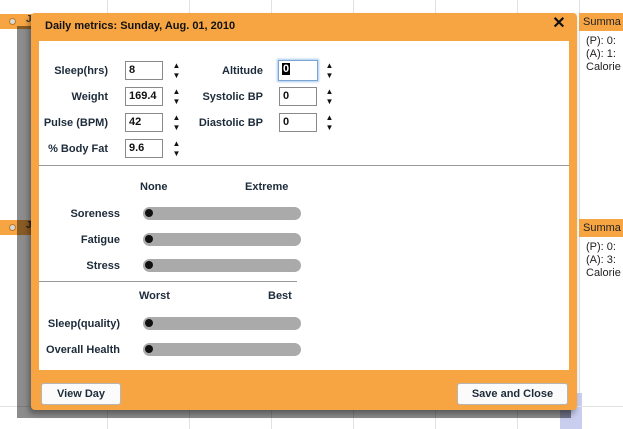 The width and height of the screenshot is (623, 429). I want to click on scale-low-label: None, so click(154, 187).